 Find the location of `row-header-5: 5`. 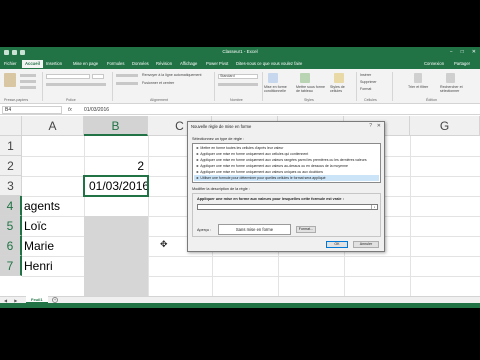

row-header-5: 5 is located at coordinates (11, 226).